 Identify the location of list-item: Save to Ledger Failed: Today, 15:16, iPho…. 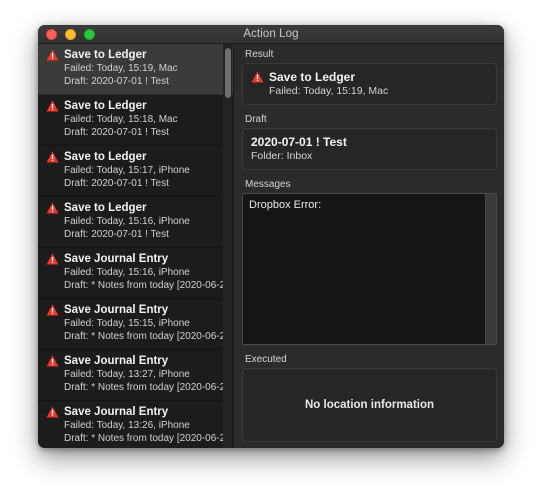
(135, 222).